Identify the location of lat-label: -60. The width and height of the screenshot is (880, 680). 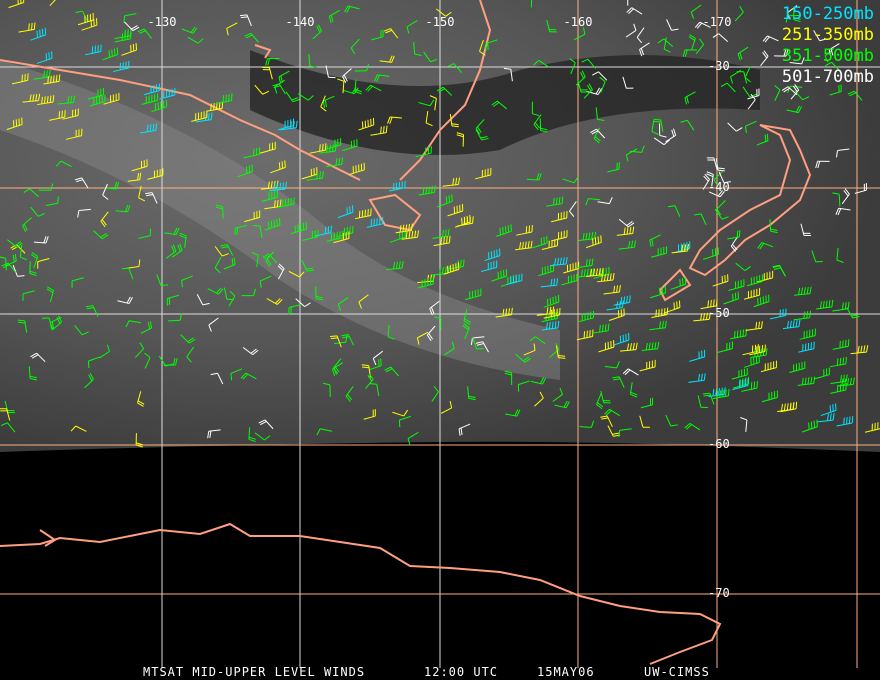
(719, 444).